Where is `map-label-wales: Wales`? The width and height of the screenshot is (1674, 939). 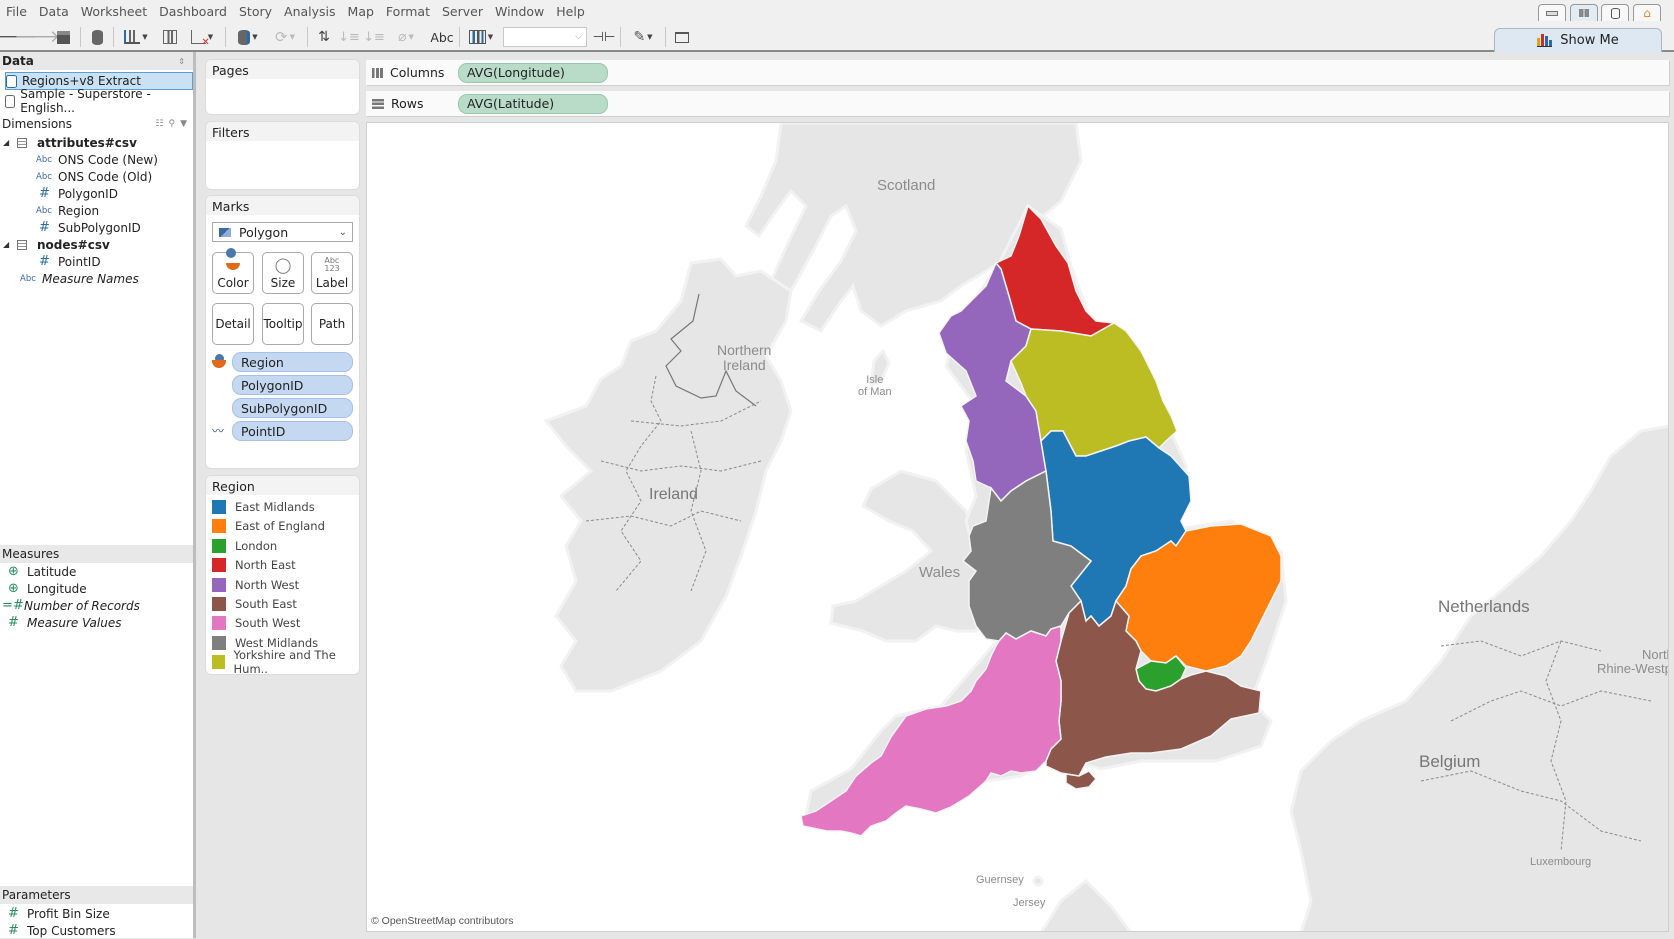
map-label-wales: Wales is located at coordinates (940, 572).